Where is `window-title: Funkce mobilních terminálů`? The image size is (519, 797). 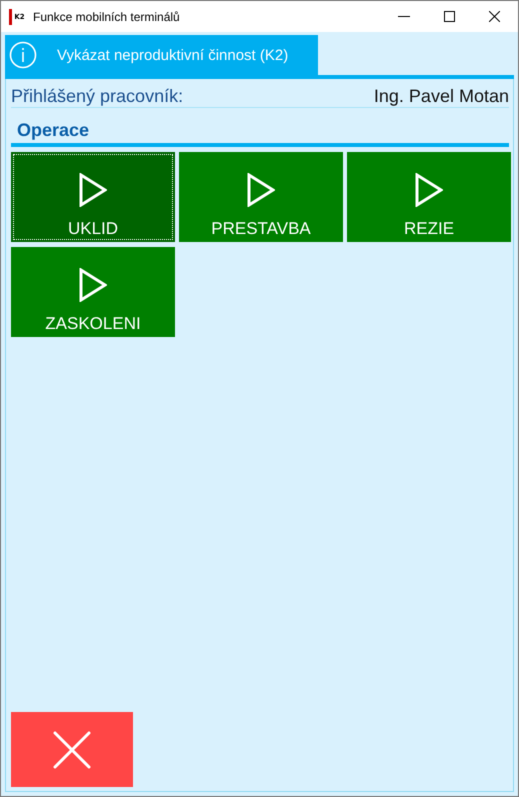
window-title: Funkce mobilních terminálů is located at coordinates (106, 17).